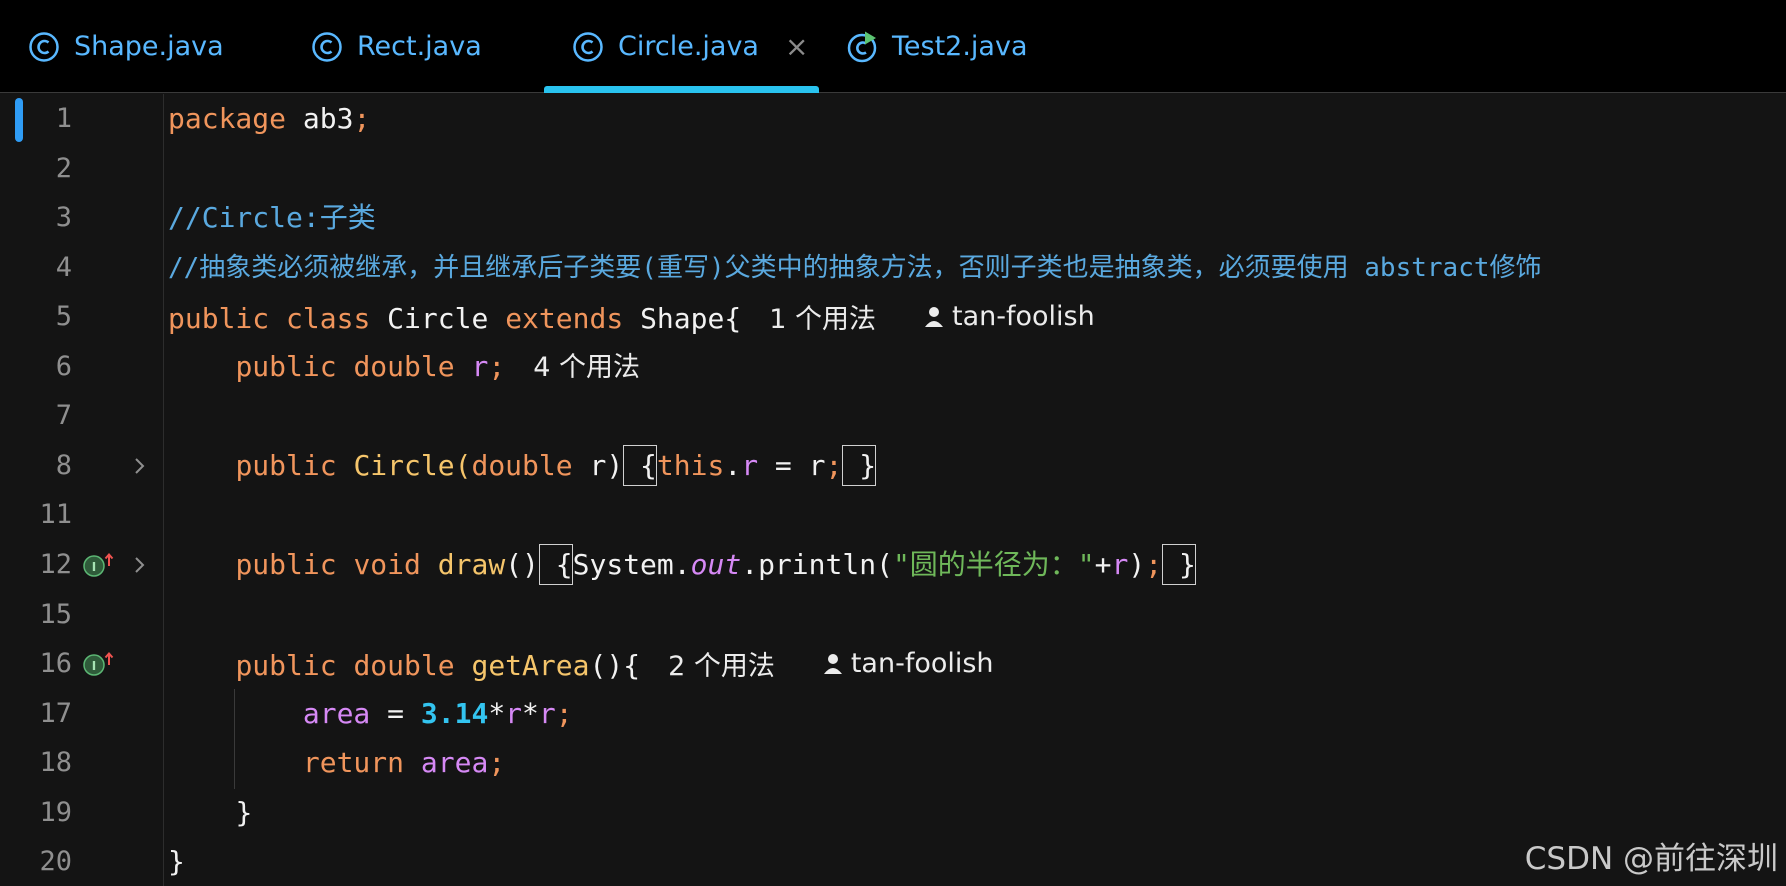 The width and height of the screenshot is (1786, 886). Describe the element at coordinates (63, 415) in the screenshot. I see `line-number: 7` at that location.